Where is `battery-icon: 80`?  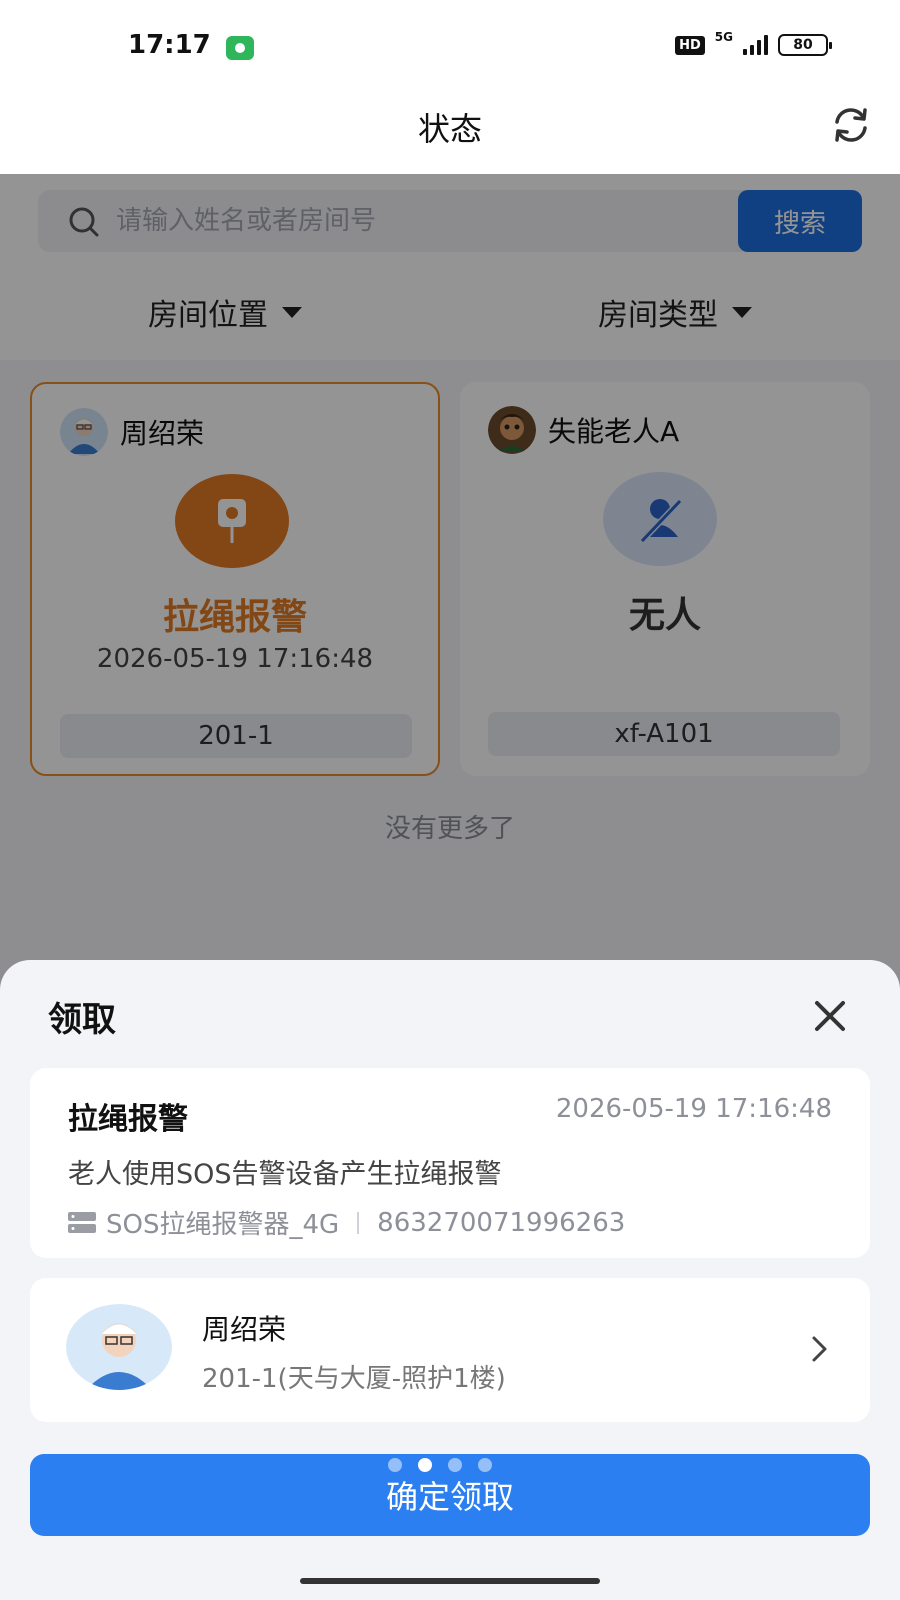
battery-icon: 80 is located at coordinates (805, 45).